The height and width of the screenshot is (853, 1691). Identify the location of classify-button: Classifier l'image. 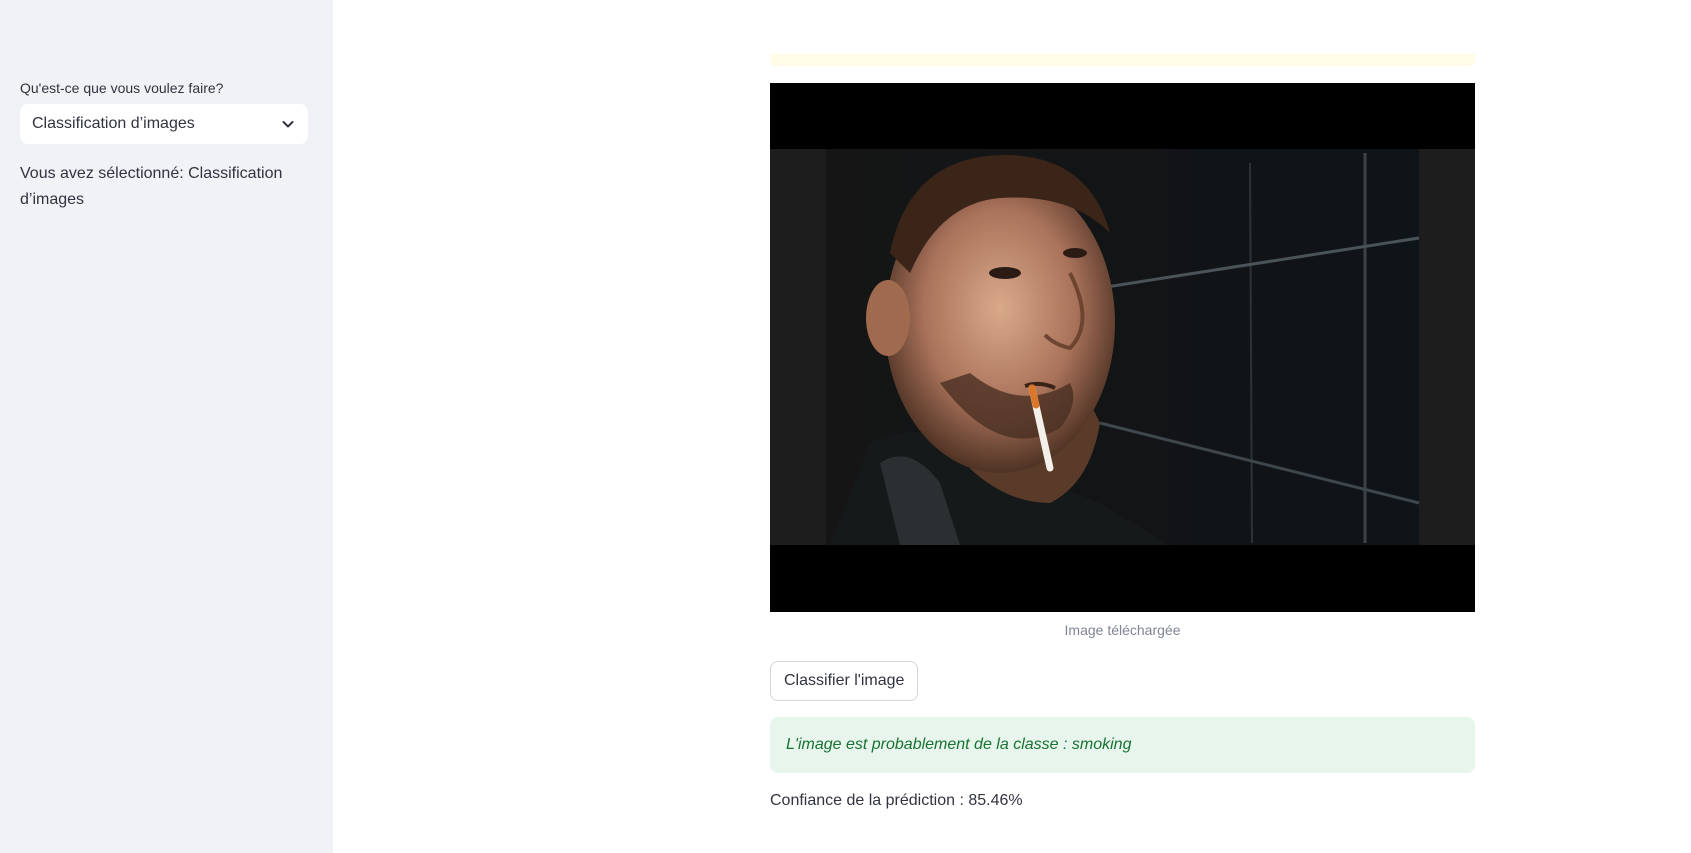
(844, 681).